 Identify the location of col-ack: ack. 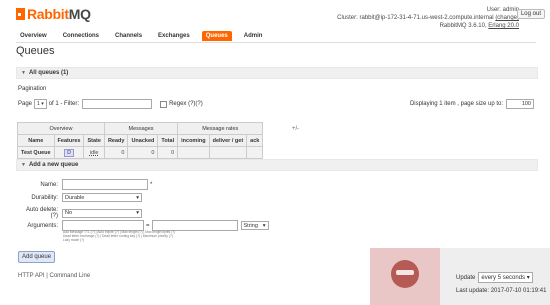
(255, 140).